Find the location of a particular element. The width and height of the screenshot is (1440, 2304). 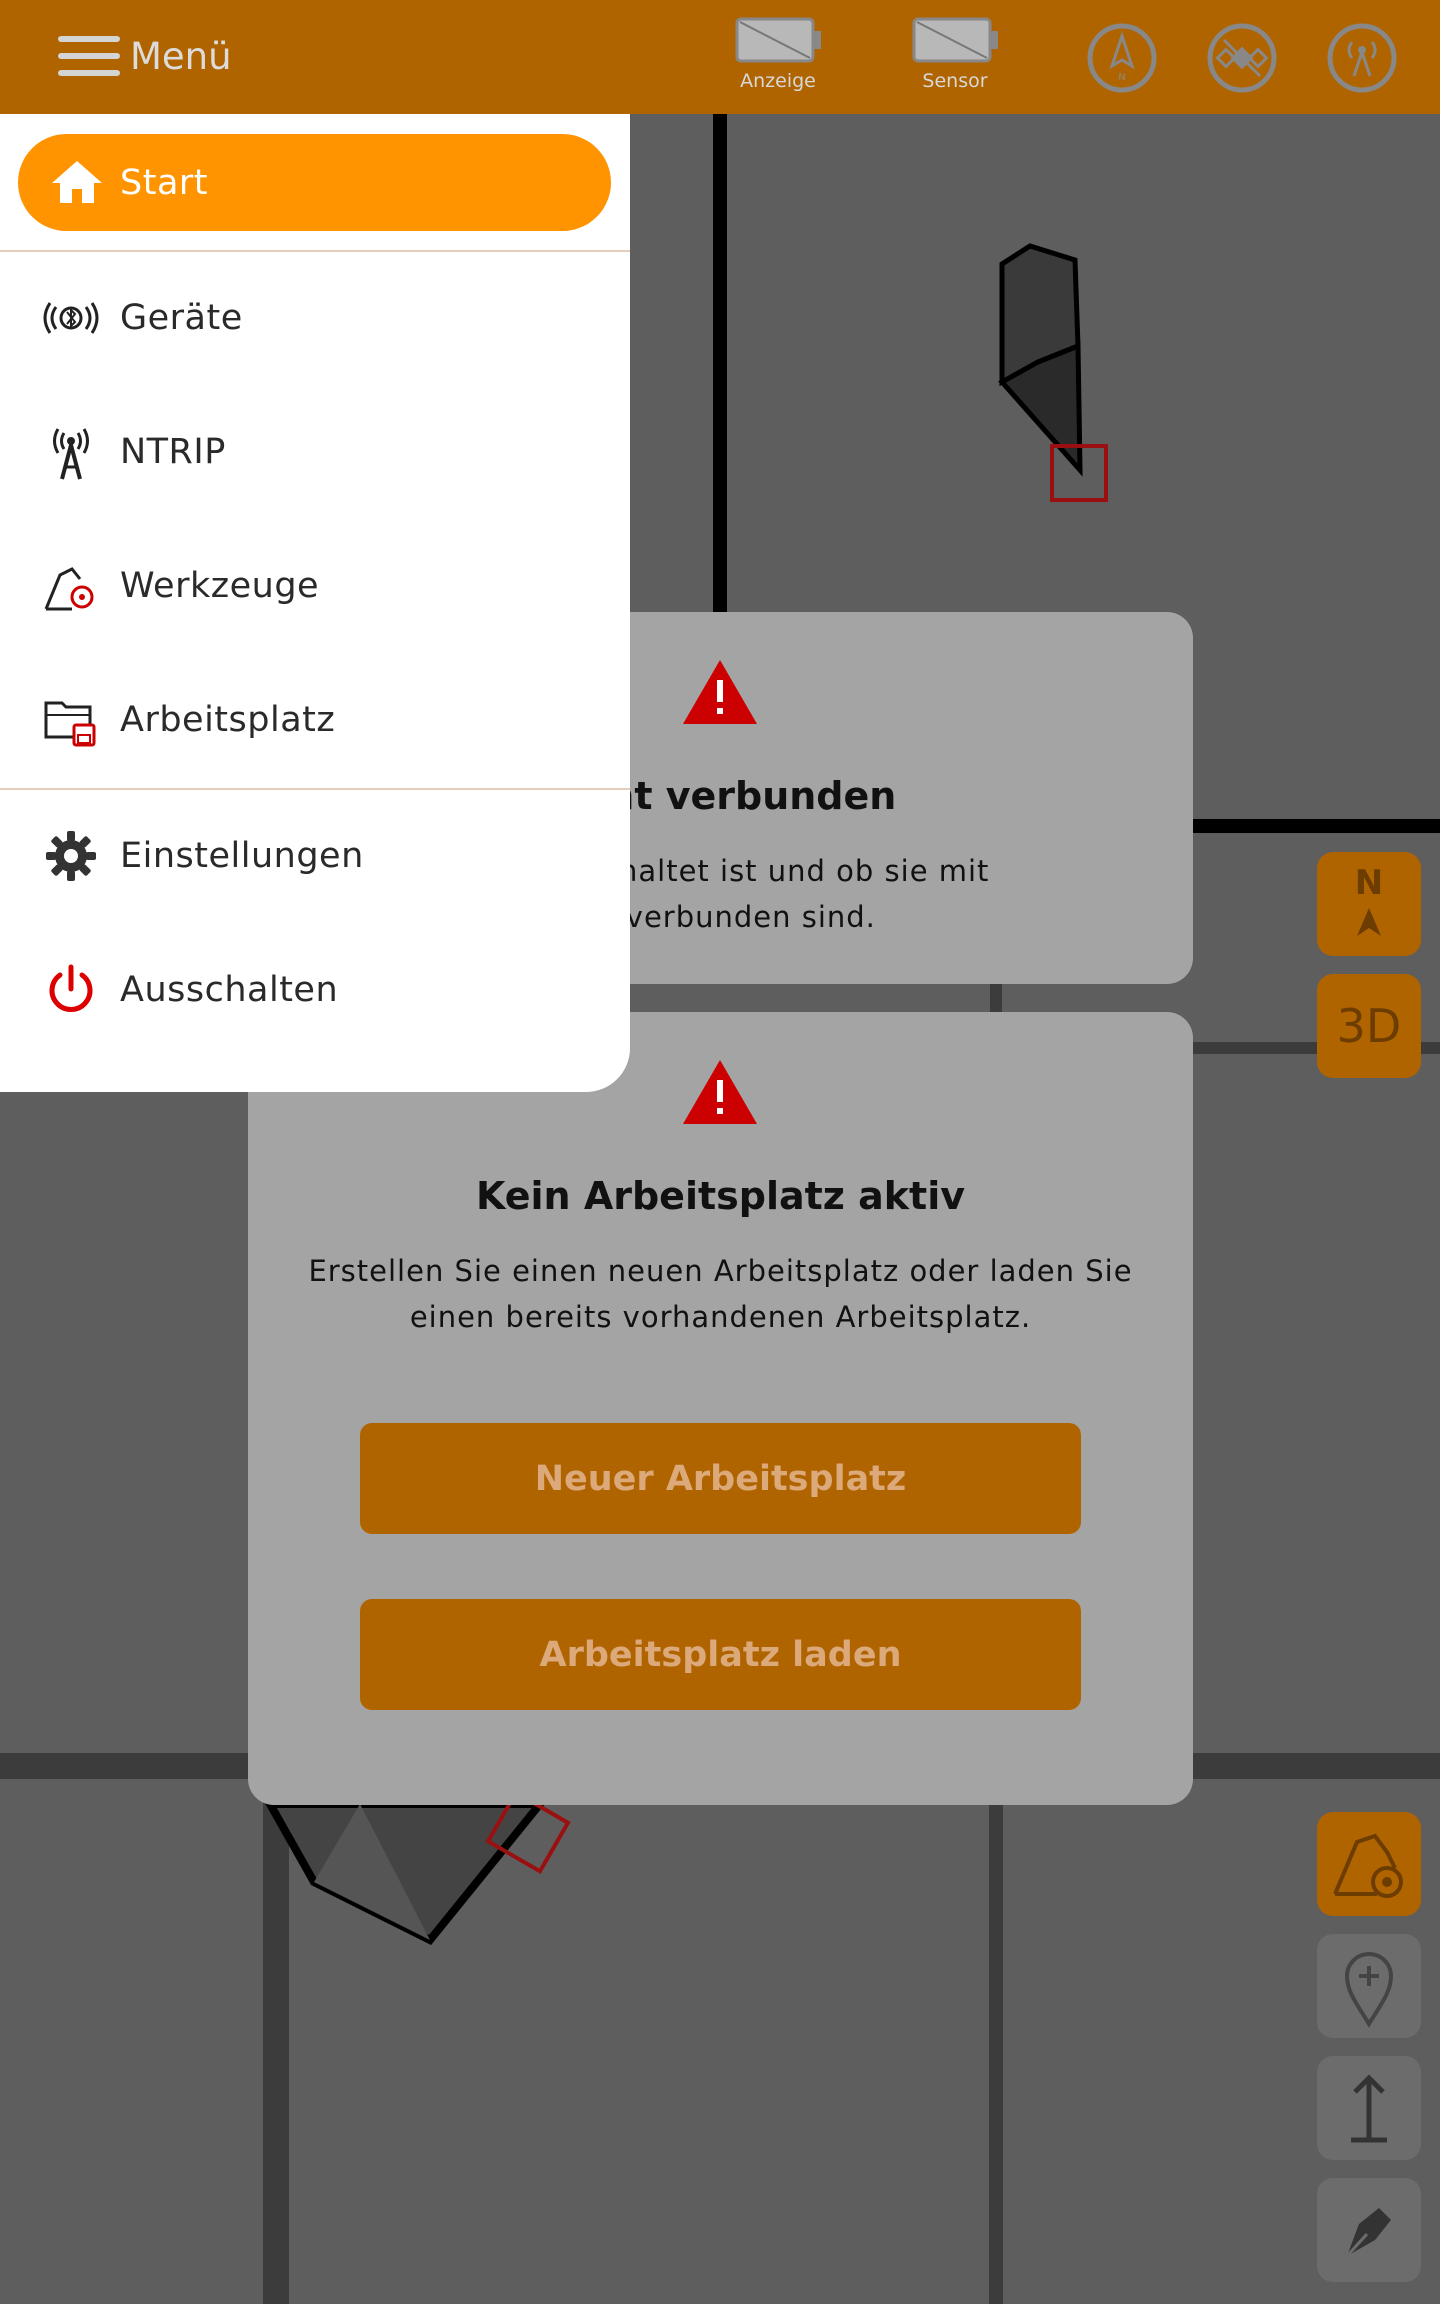

drawer-item-label: Ausschalten is located at coordinates (229, 990).